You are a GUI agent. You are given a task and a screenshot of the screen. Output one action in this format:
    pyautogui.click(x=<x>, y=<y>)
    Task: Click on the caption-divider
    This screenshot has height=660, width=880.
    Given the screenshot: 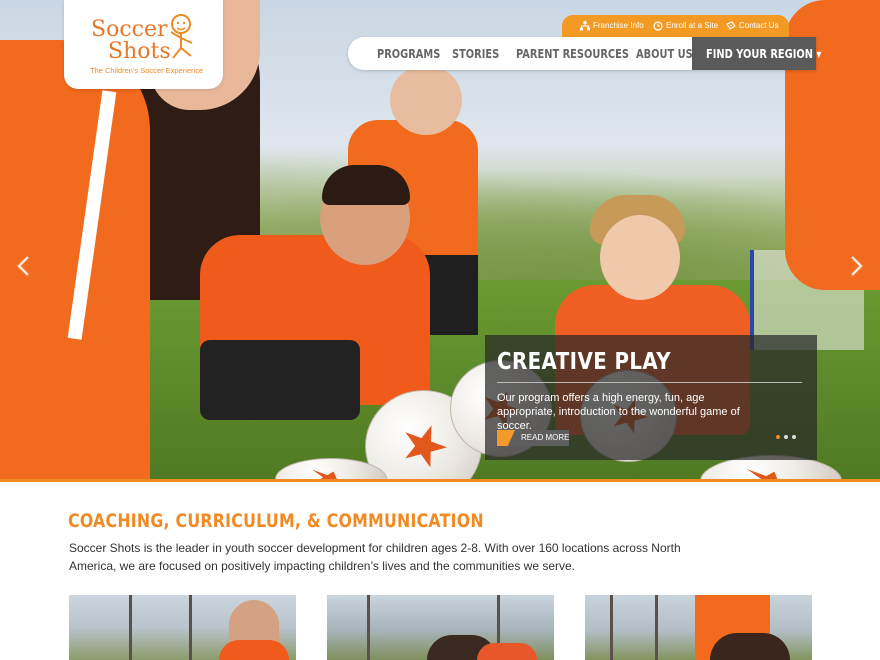 What is the action you would take?
    pyautogui.click(x=649, y=382)
    